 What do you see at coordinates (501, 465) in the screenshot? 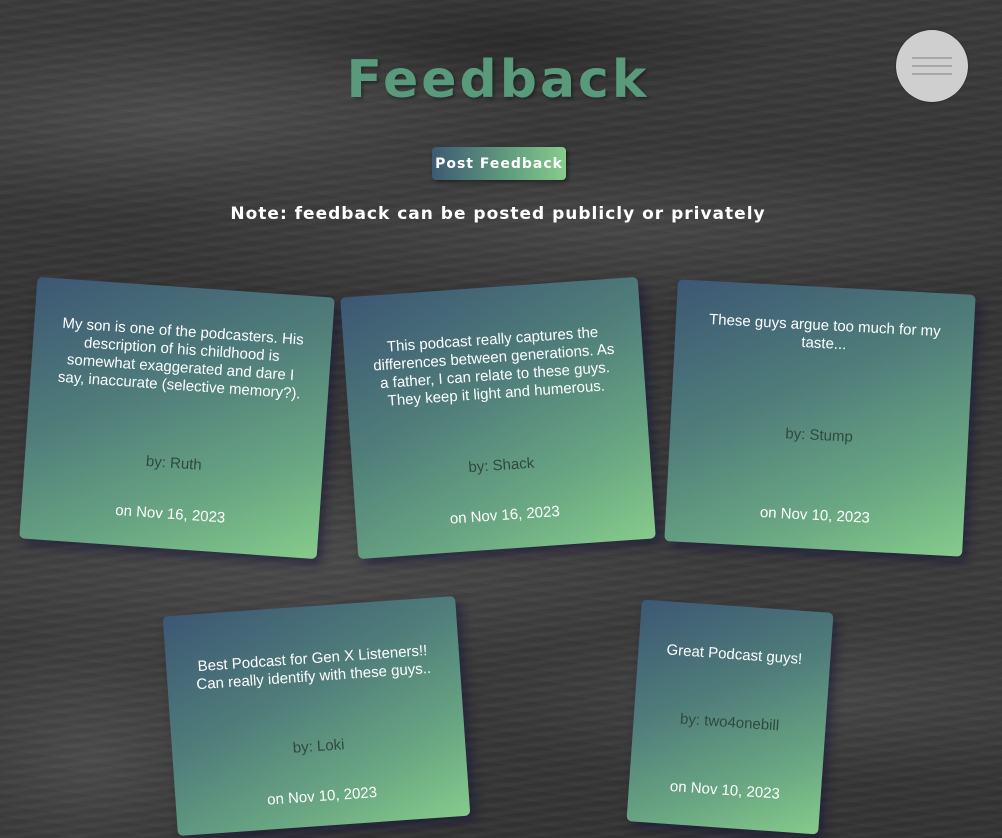
I see `feedback-author: by: Shack` at bounding box center [501, 465].